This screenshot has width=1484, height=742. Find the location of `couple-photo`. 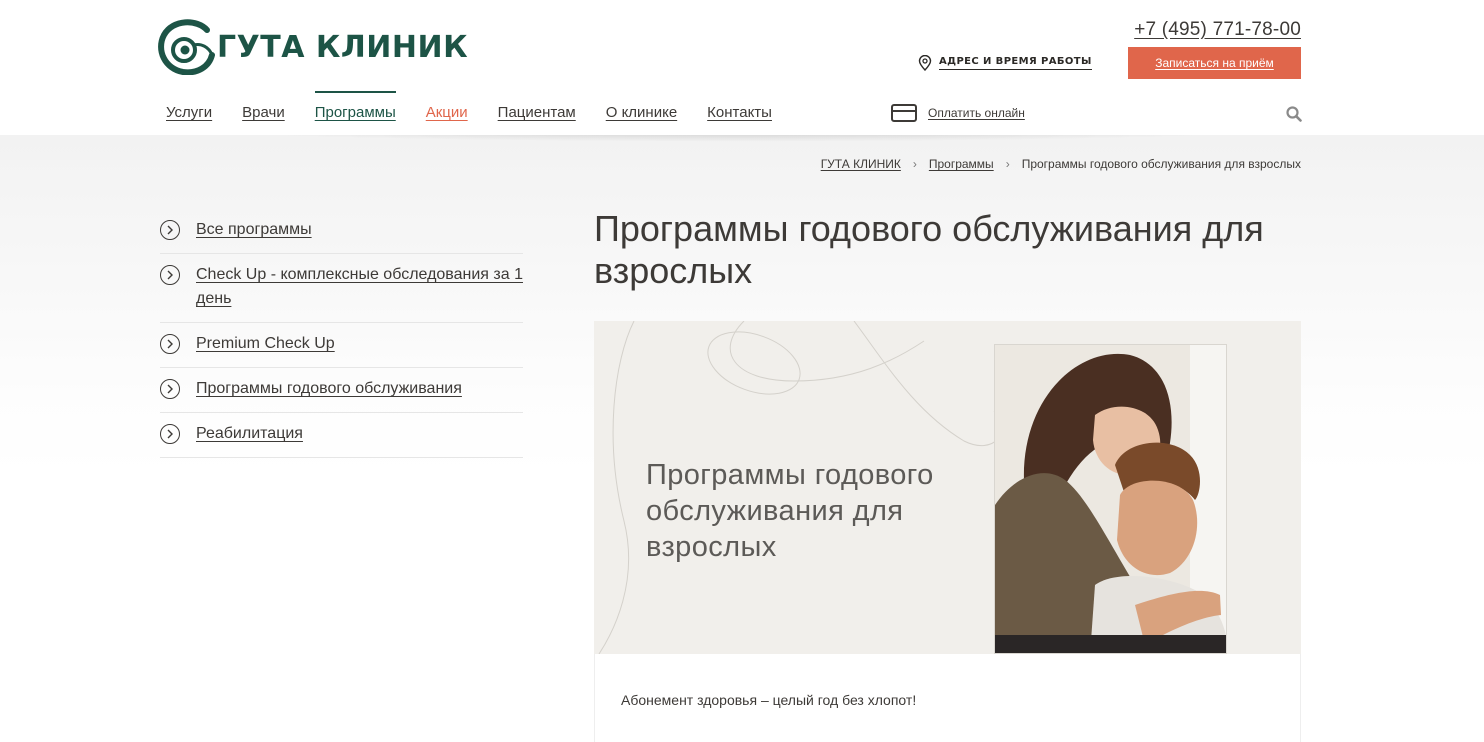

couple-photo is located at coordinates (1110, 499).